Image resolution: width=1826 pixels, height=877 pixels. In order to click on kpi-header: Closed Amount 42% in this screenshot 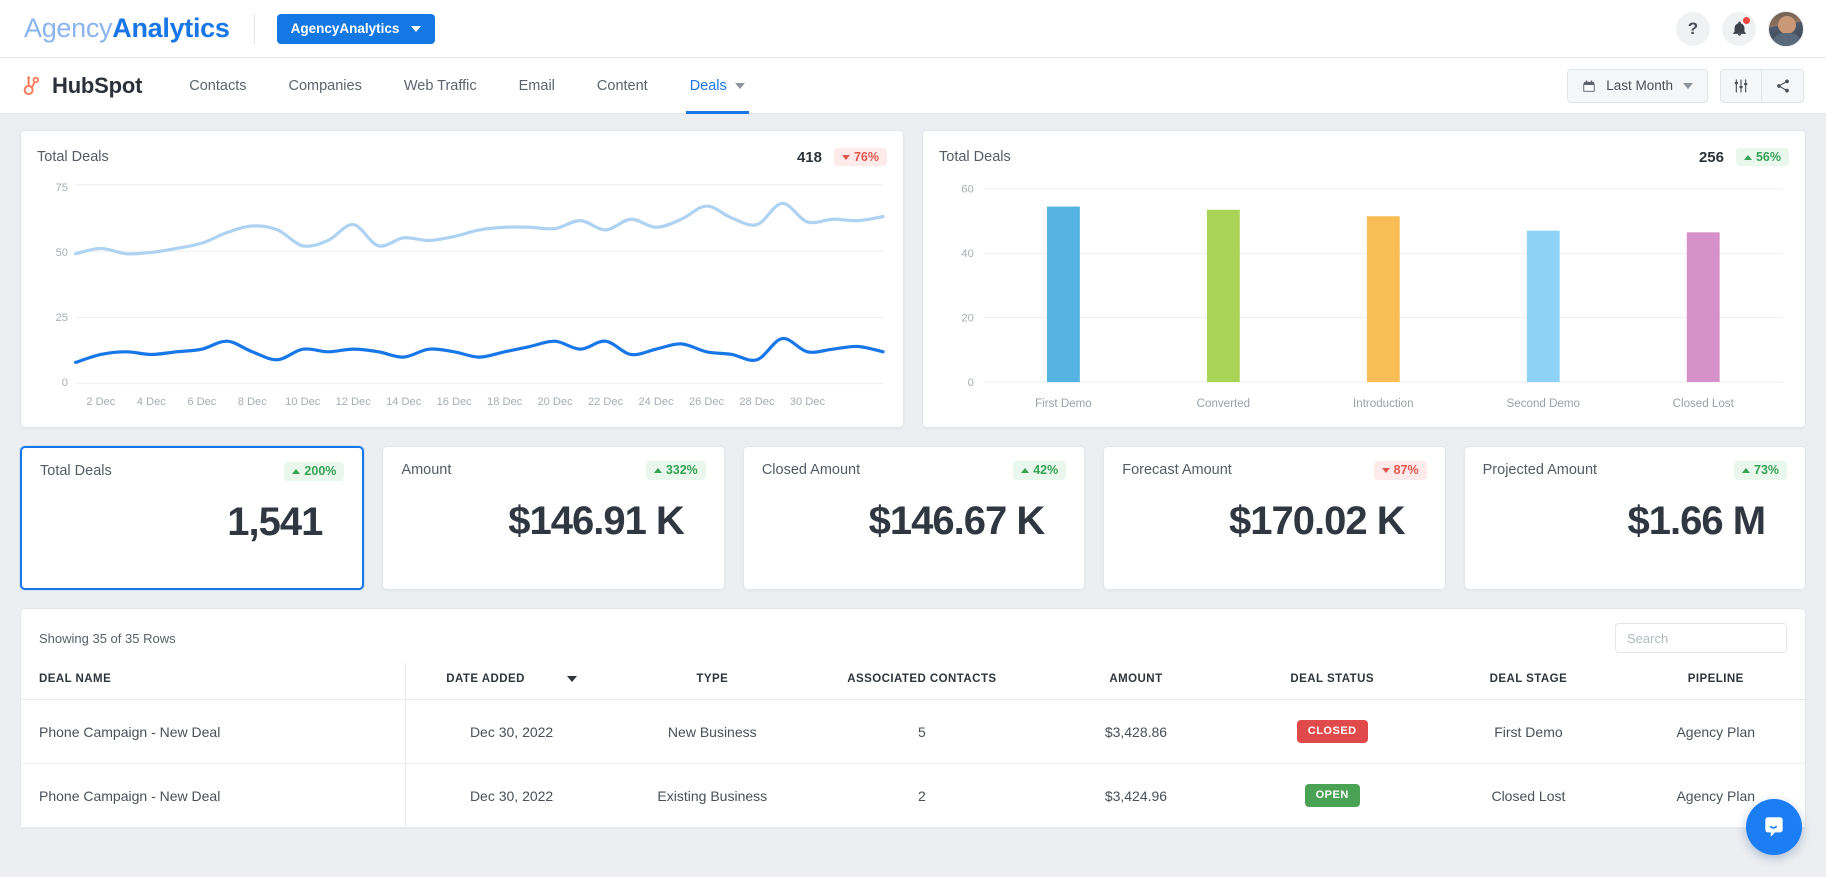, I will do `click(914, 470)`.